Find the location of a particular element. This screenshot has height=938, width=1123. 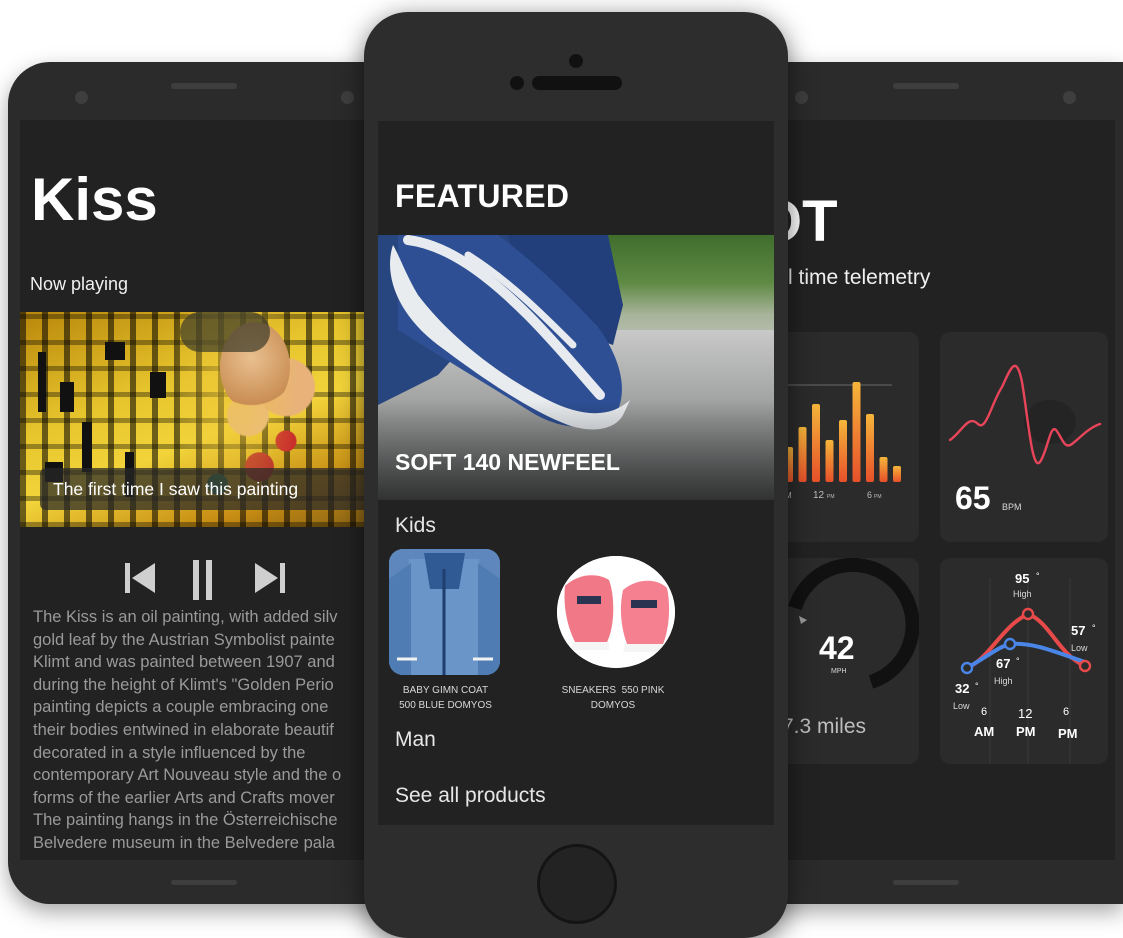

tick-label-right-unit: PM is located at coordinates (878, 497).